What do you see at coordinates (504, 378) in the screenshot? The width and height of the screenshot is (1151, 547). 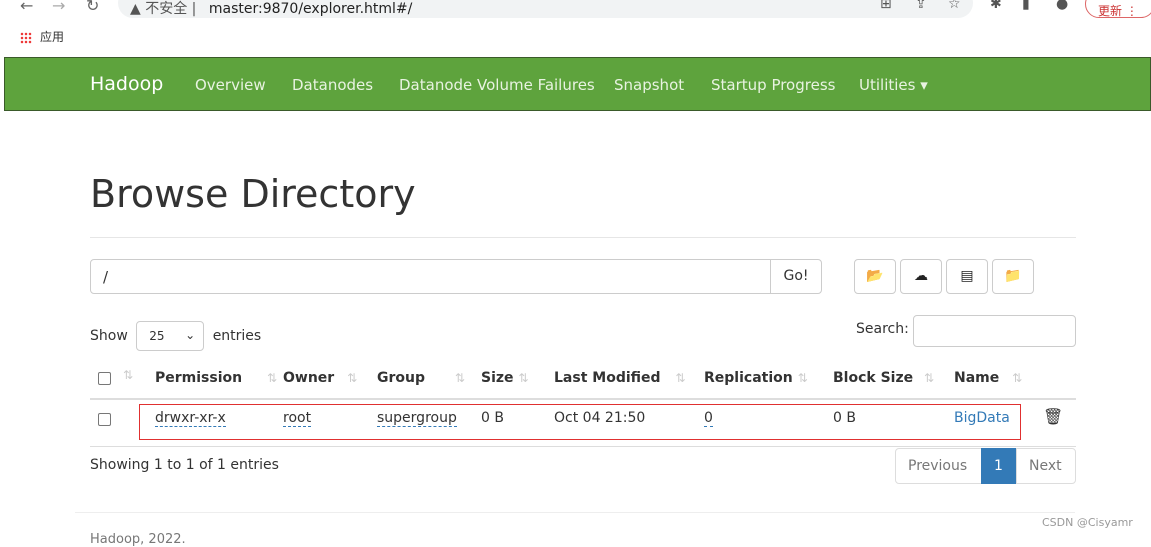 I see `header-size: Size ⇅` at bounding box center [504, 378].